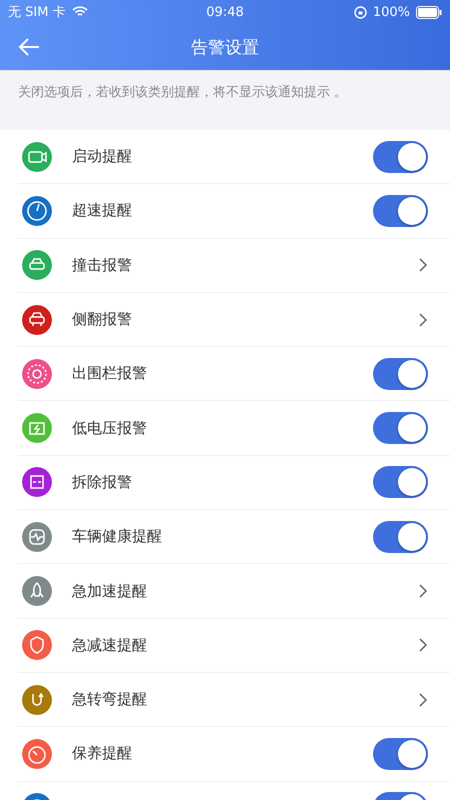 The width and height of the screenshot is (450, 800). Describe the element at coordinates (110, 645) in the screenshot. I see `setting-label: 急减速提醒` at that location.